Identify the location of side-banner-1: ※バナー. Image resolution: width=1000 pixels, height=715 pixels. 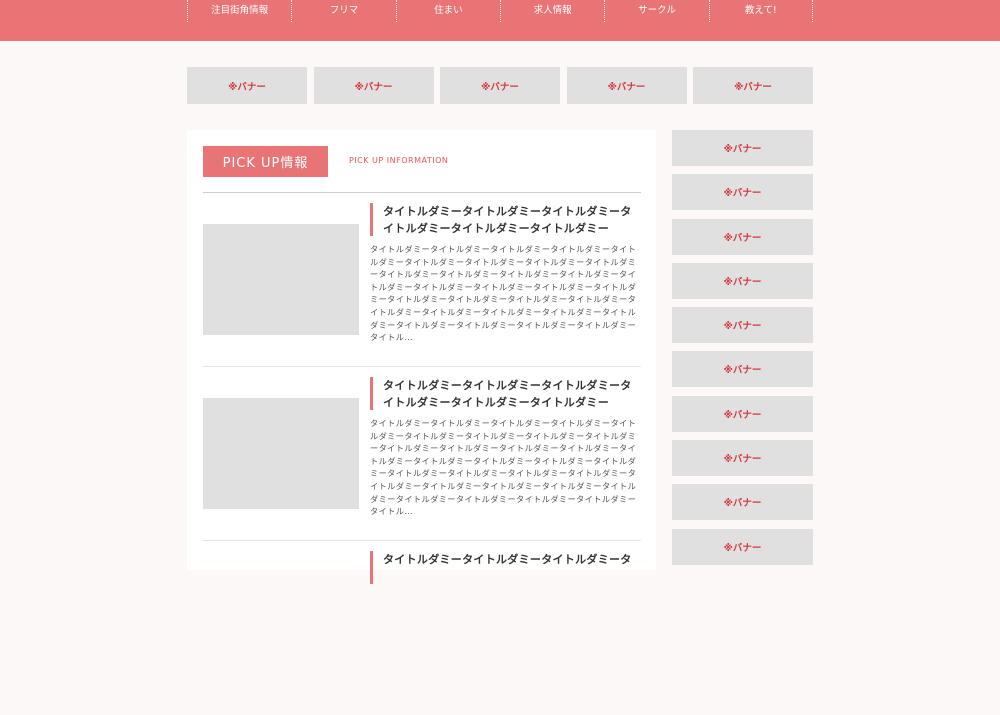
(742, 148).